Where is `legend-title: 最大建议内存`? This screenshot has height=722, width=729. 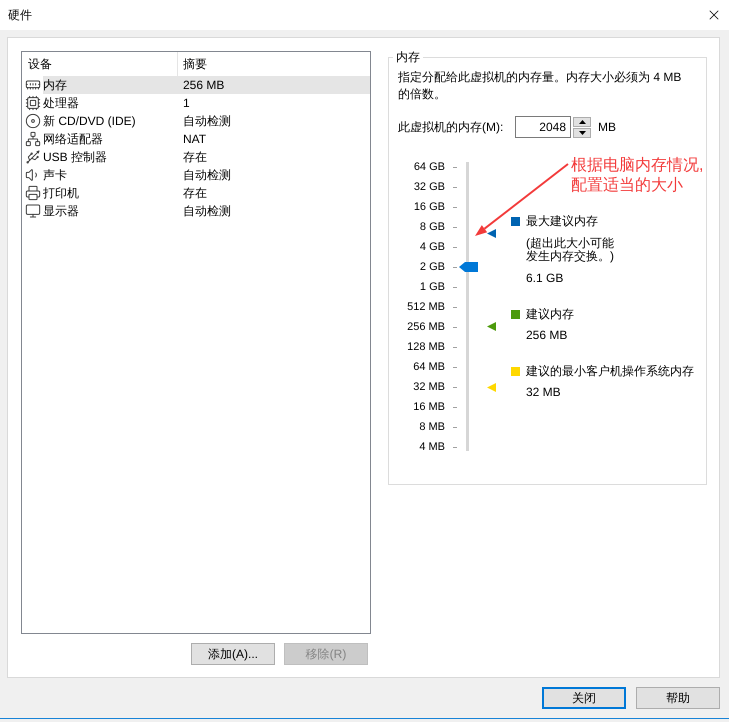 legend-title: 最大建议内存 is located at coordinates (562, 221).